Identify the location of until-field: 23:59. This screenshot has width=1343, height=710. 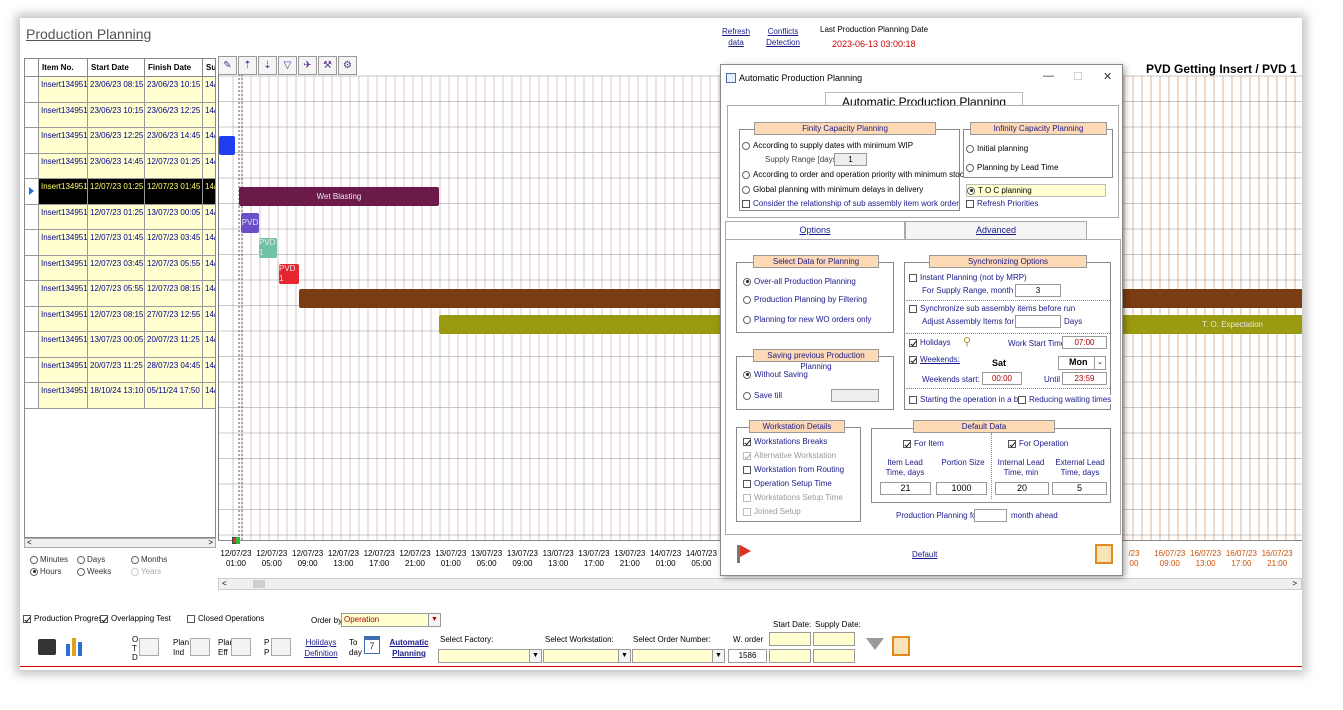
(1084, 378).